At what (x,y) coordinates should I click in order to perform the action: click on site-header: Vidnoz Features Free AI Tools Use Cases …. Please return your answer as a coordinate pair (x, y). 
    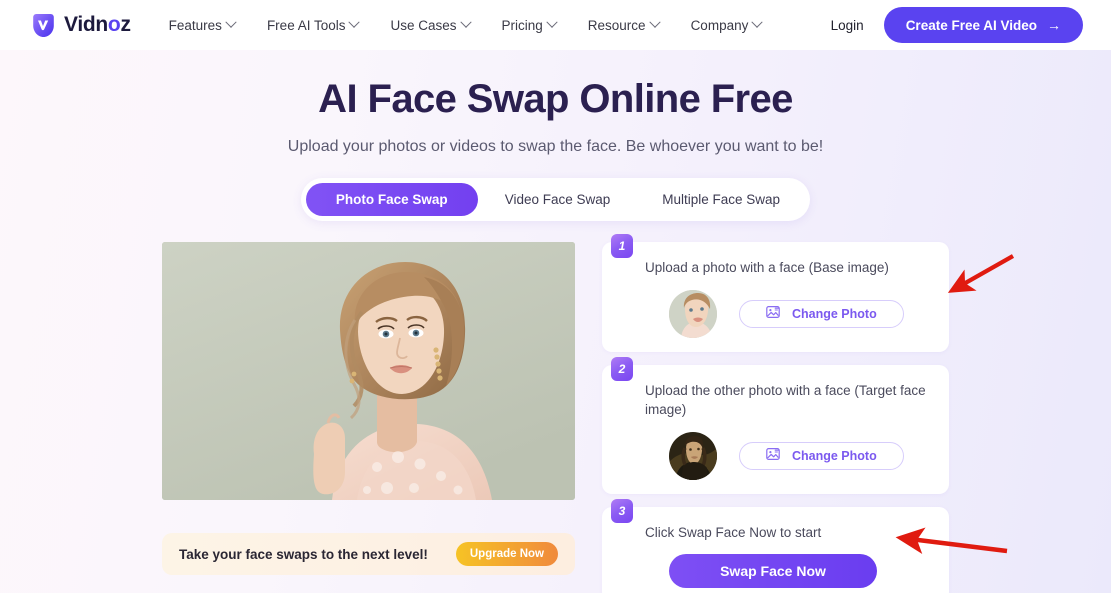
    Looking at the image, I should click on (555, 25).